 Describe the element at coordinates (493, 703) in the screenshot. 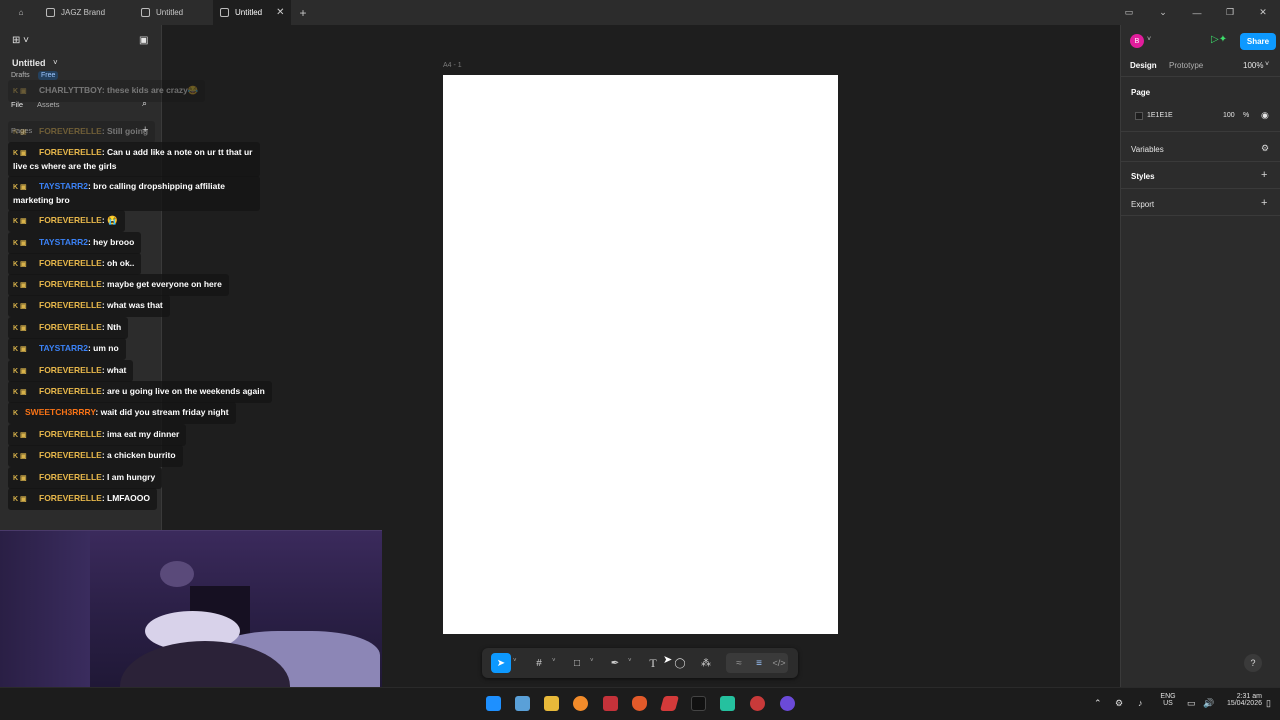

I see `windows-start-icon` at that location.